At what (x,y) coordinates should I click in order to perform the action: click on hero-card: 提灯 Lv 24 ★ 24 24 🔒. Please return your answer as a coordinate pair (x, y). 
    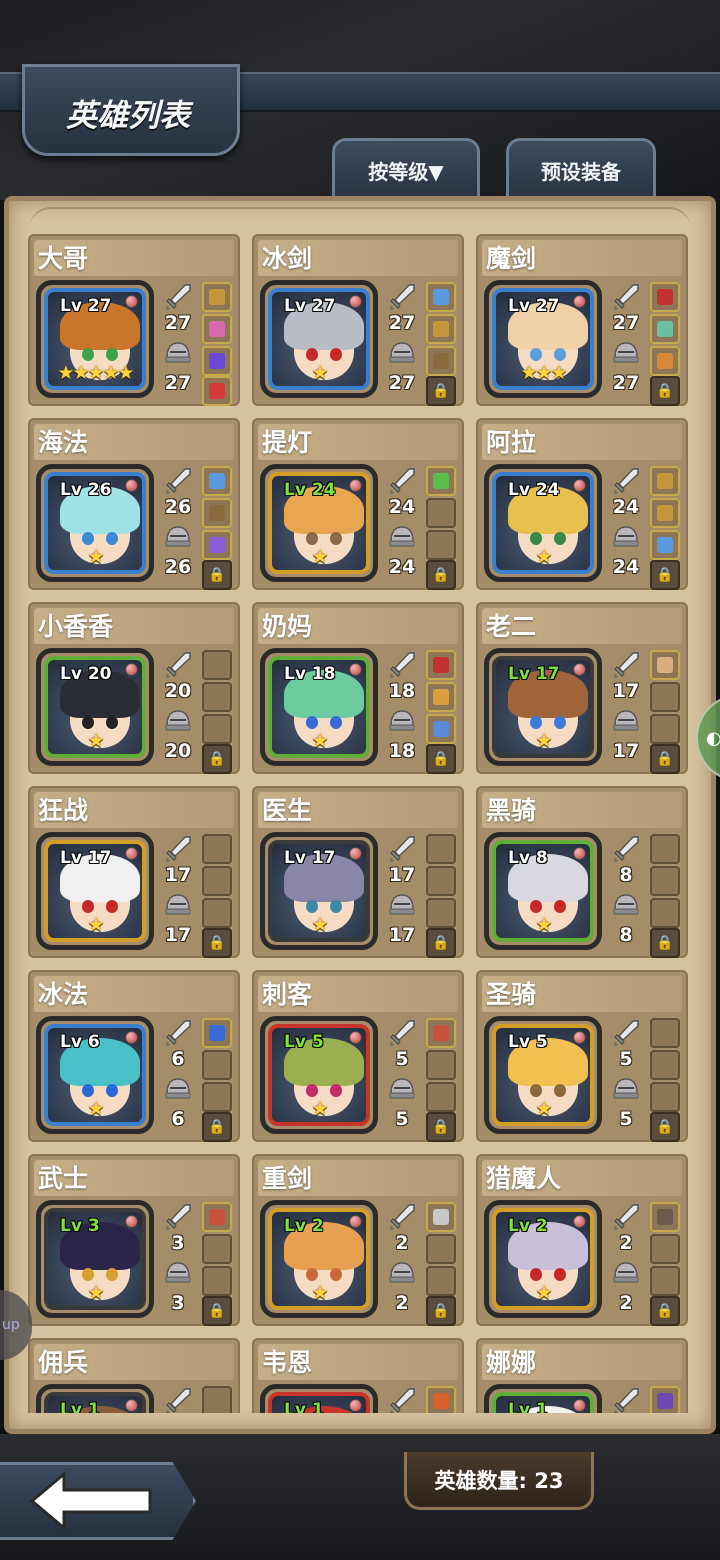
    Looking at the image, I should click on (358, 504).